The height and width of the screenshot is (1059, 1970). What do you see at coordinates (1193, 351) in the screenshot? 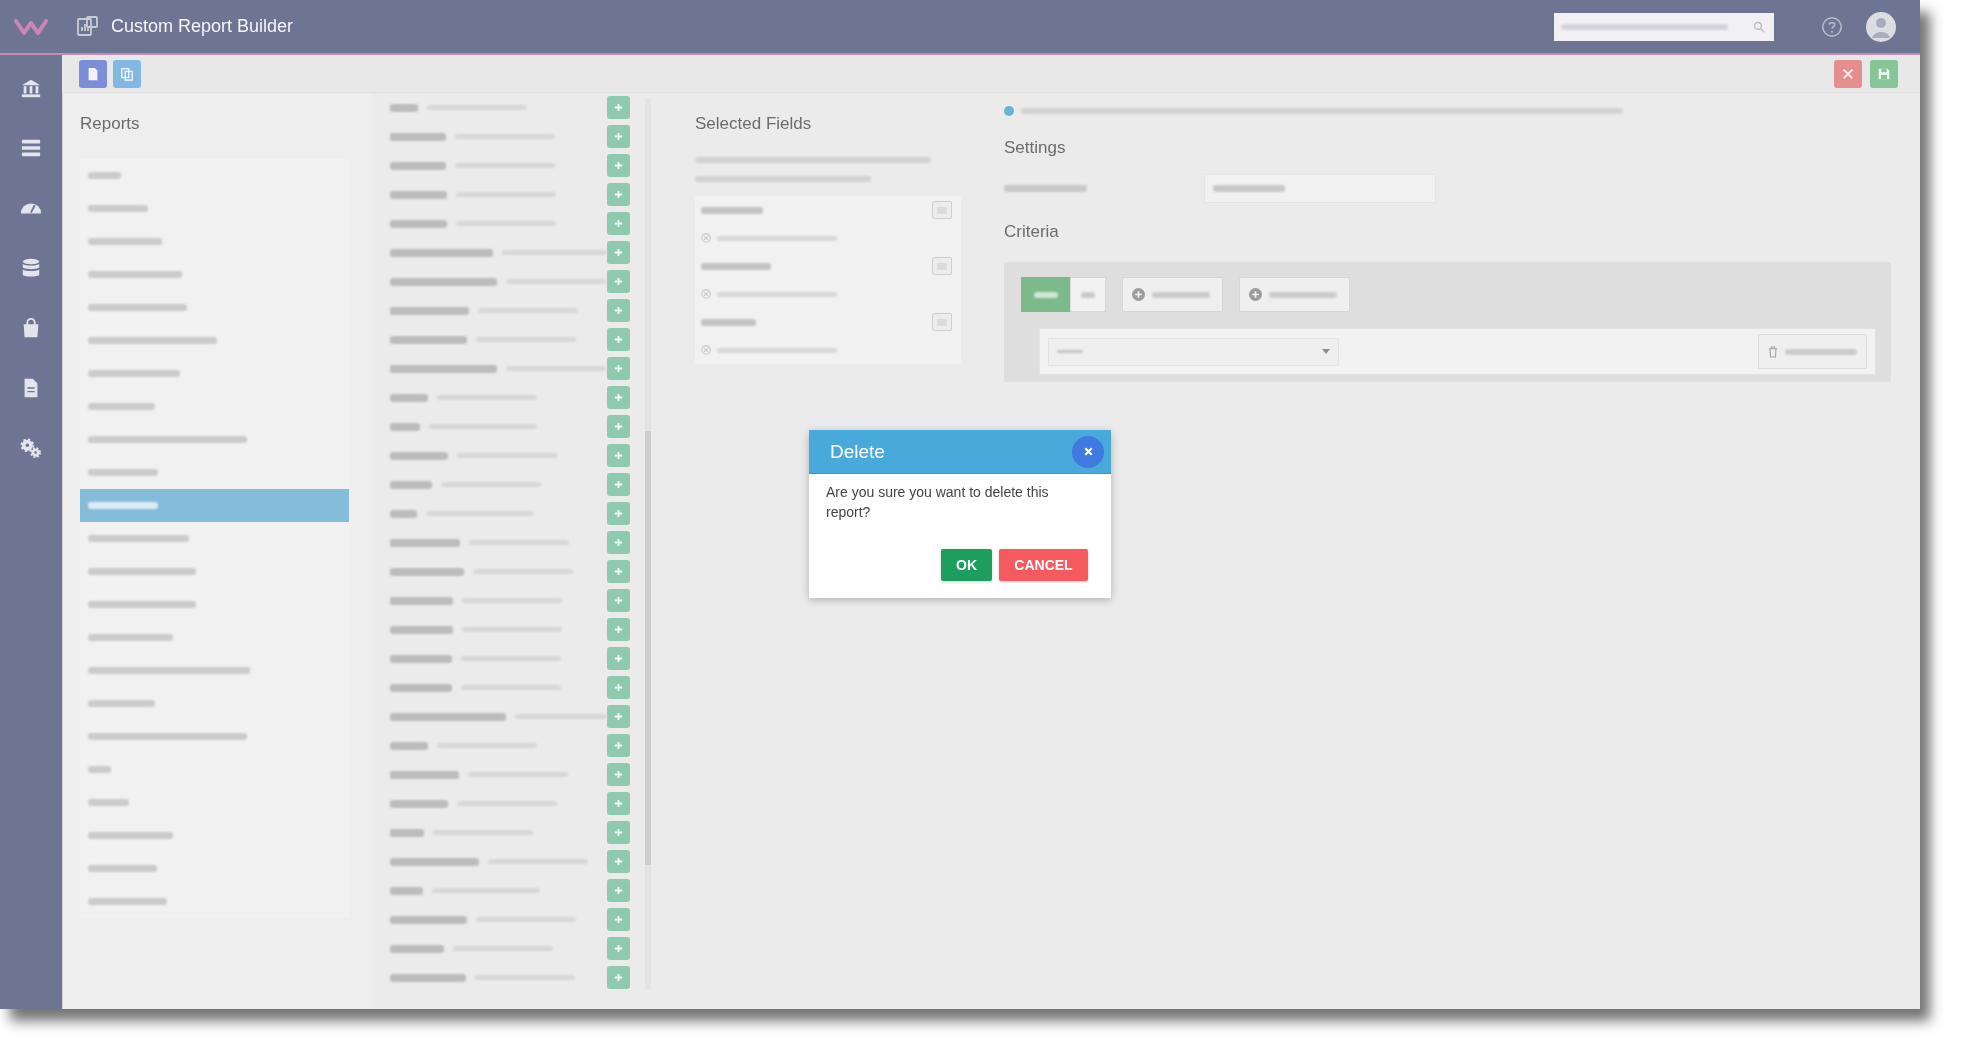
I see `rule-field-select` at bounding box center [1193, 351].